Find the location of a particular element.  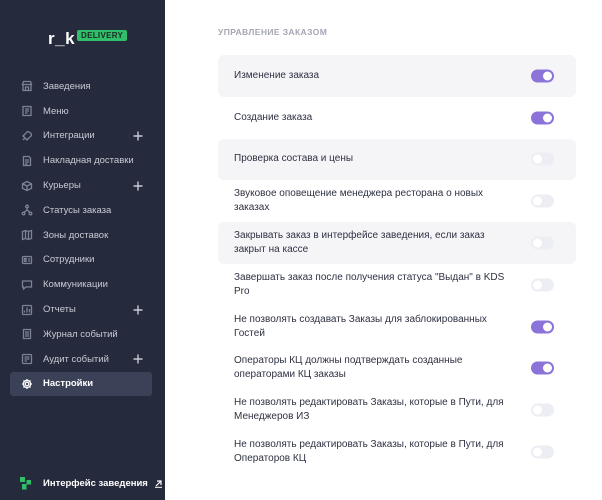

cube-icon is located at coordinates (26, 185).